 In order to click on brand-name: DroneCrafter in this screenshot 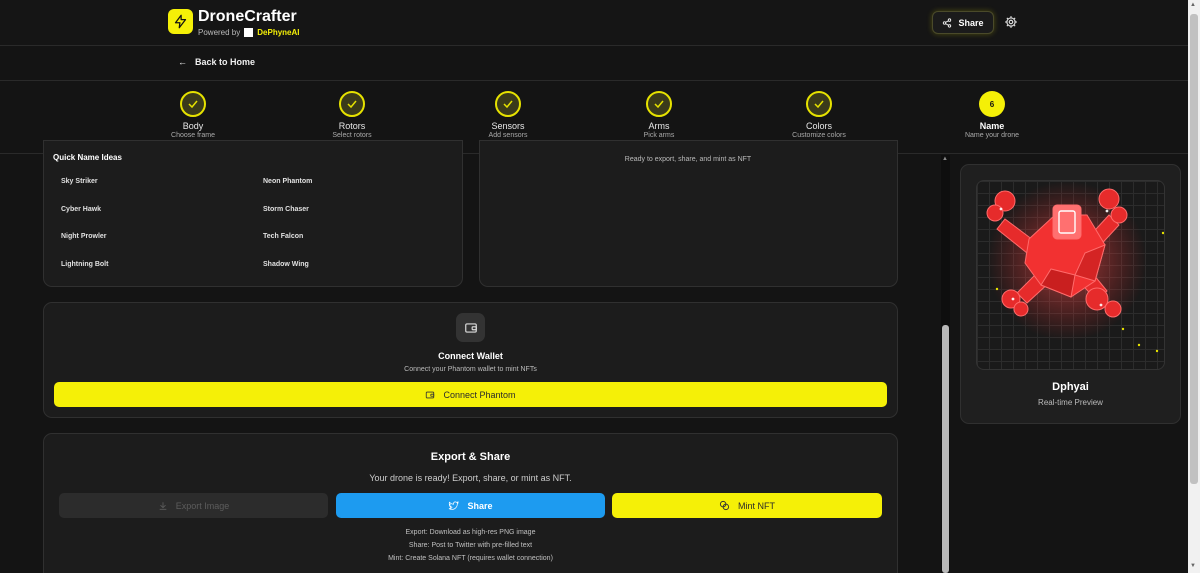, I will do `click(247, 16)`.